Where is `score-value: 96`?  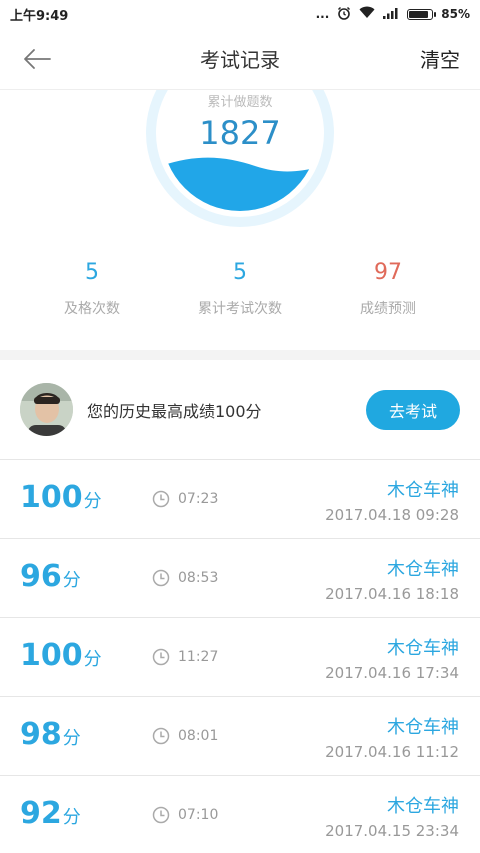 score-value: 96 is located at coordinates (41, 576).